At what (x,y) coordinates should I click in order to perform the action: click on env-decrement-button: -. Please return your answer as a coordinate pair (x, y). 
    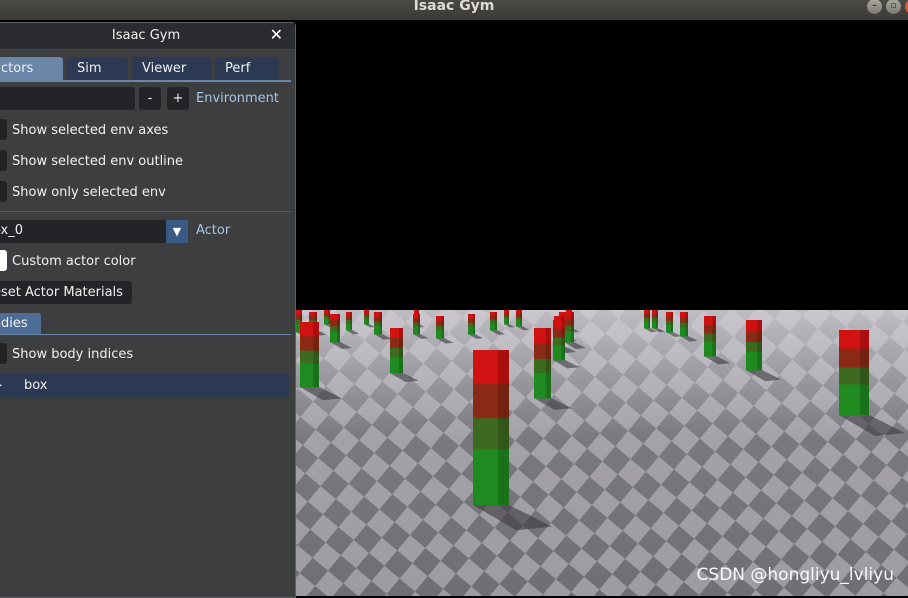
    Looking at the image, I should click on (150, 98).